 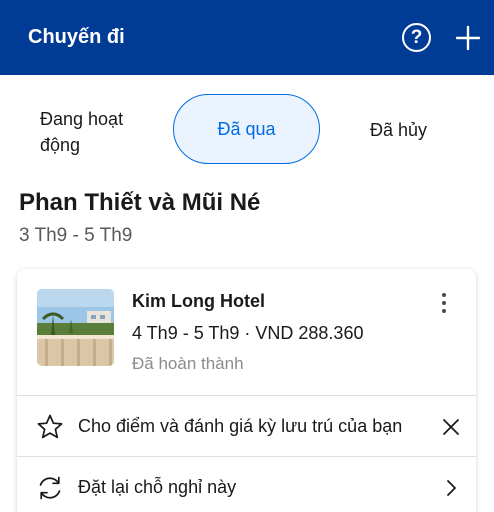 I want to click on tab-cancelled-trips: Đã hủy, so click(x=398, y=130).